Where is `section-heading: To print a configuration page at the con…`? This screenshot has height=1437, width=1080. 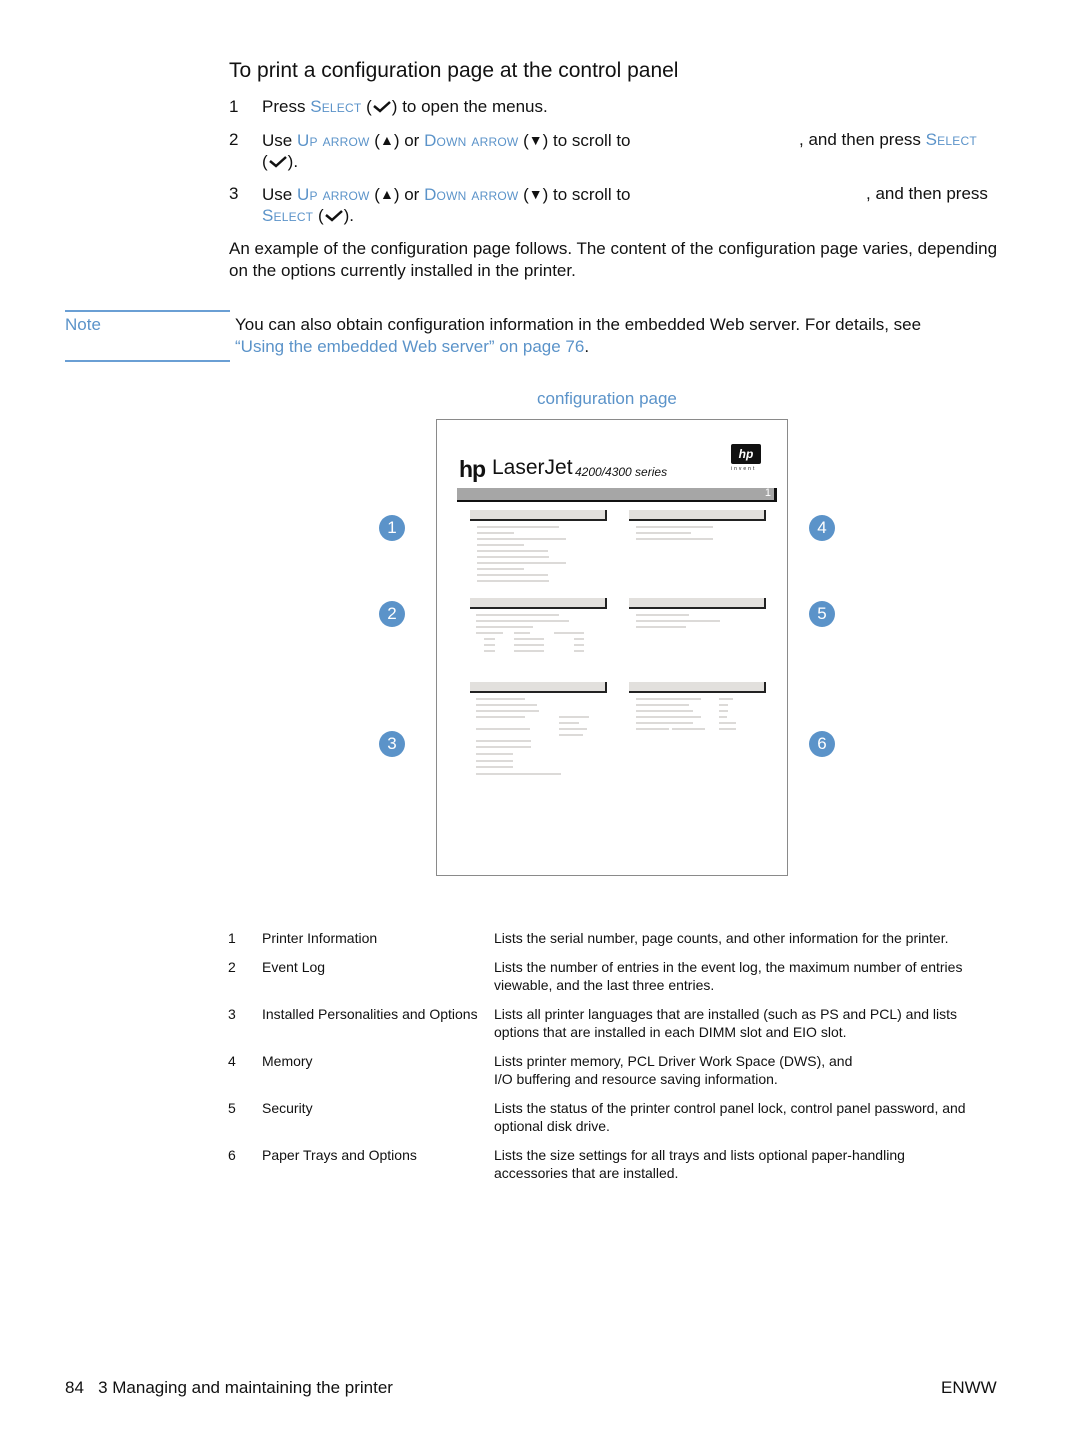 section-heading: To print a configuration page at the con… is located at coordinates (454, 70).